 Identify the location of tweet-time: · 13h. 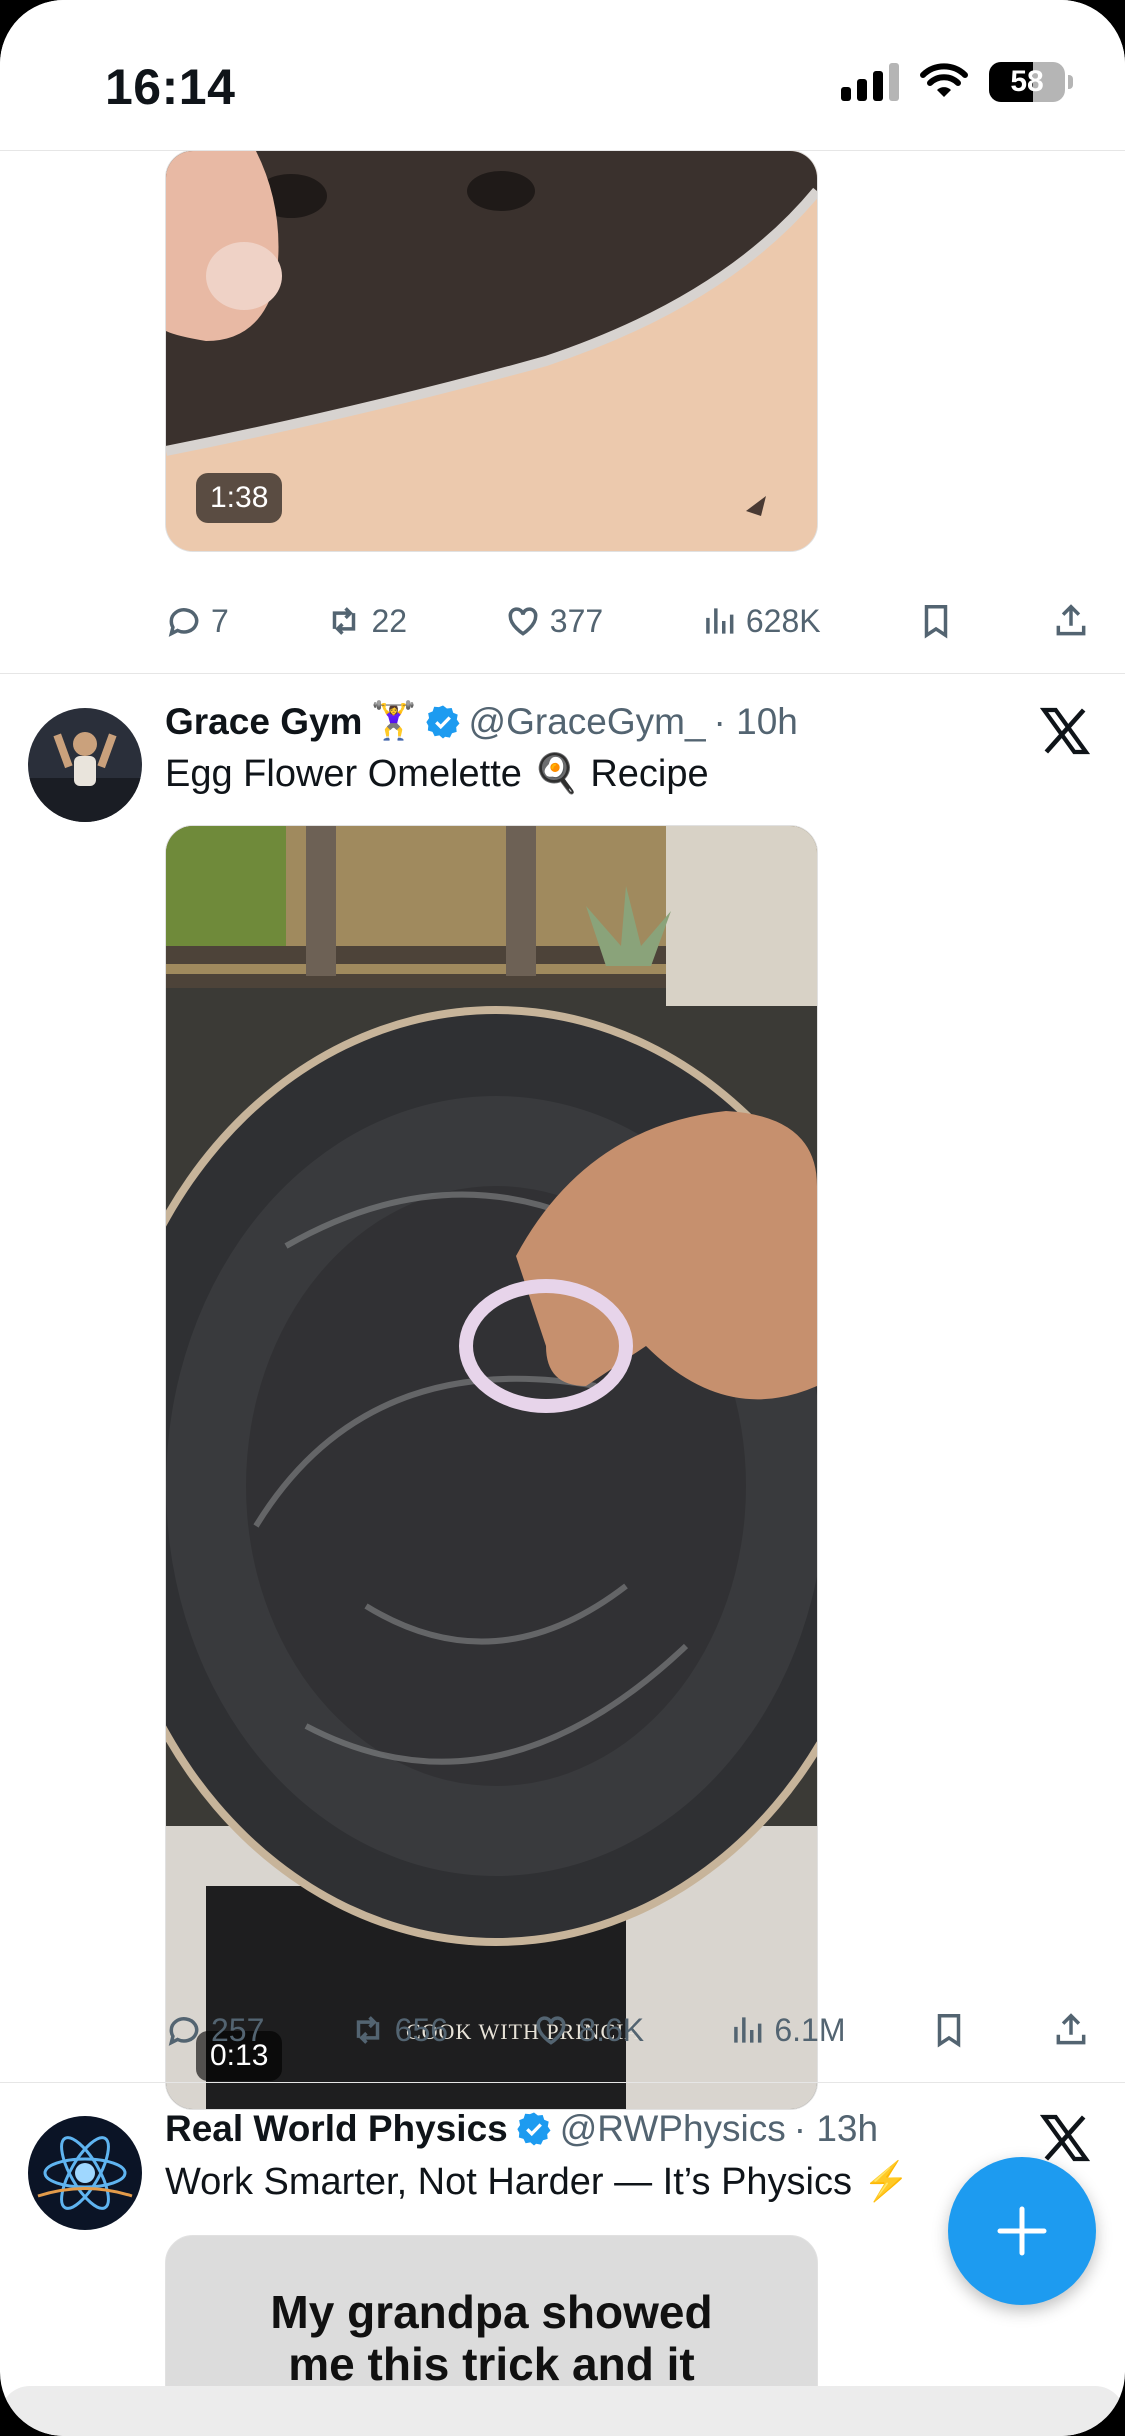
(836, 2128).